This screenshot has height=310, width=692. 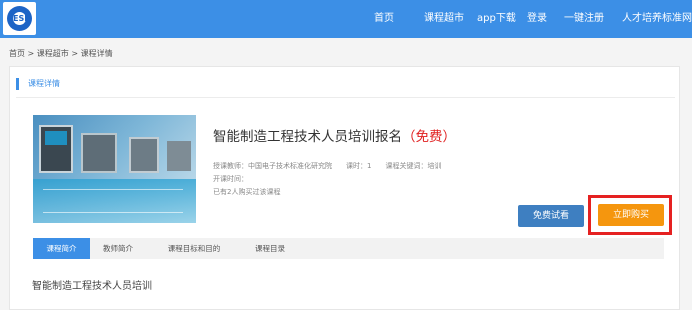 What do you see at coordinates (113, 201) in the screenshot?
I see `floor-grid` at bounding box center [113, 201].